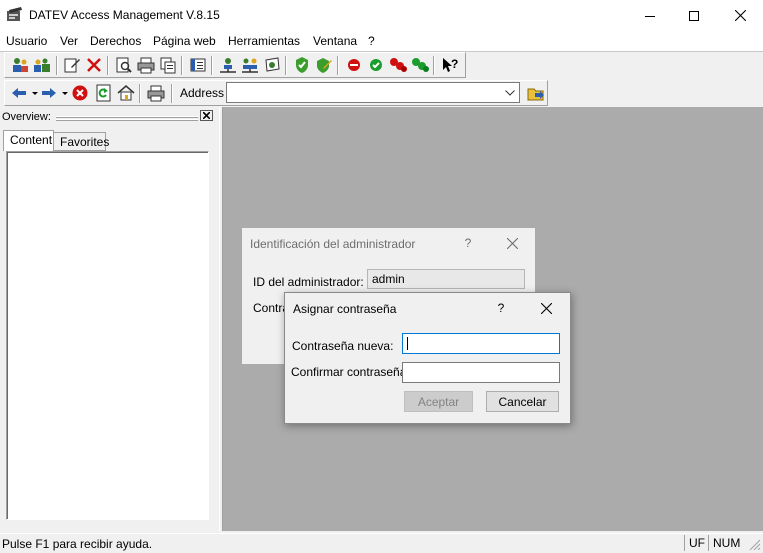 The height and width of the screenshot is (553, 763). Describe the element at coordinates (77, 544) in the screenshot. I see `status-text: Pulse F1 para recibir ayuda.` at that location.